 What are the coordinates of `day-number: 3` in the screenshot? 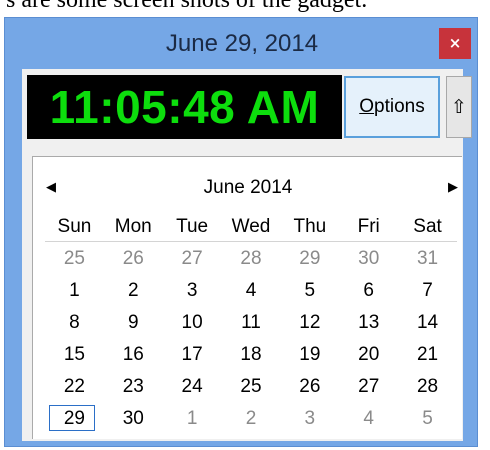 It's located at (310, 418).